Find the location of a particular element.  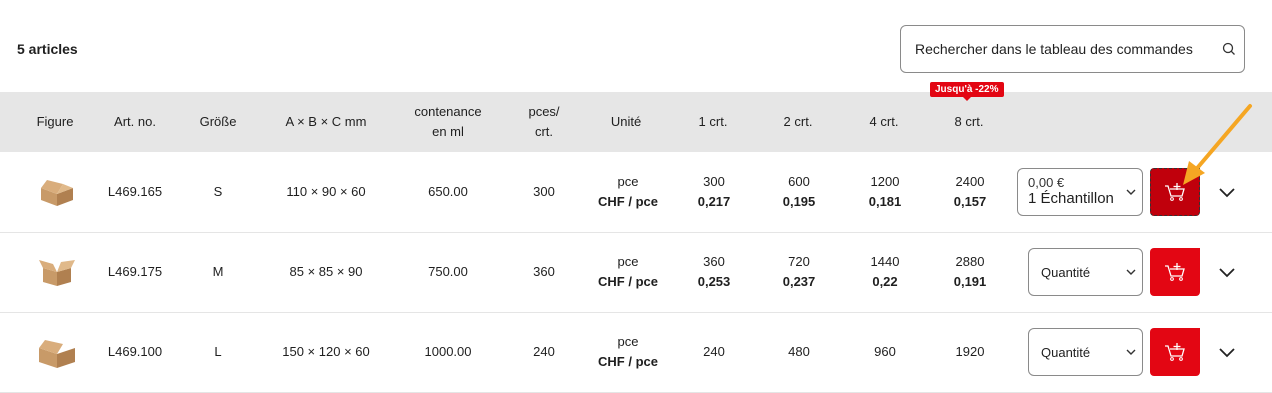

tier-8: 1920 is located at coordinates (970, 352).